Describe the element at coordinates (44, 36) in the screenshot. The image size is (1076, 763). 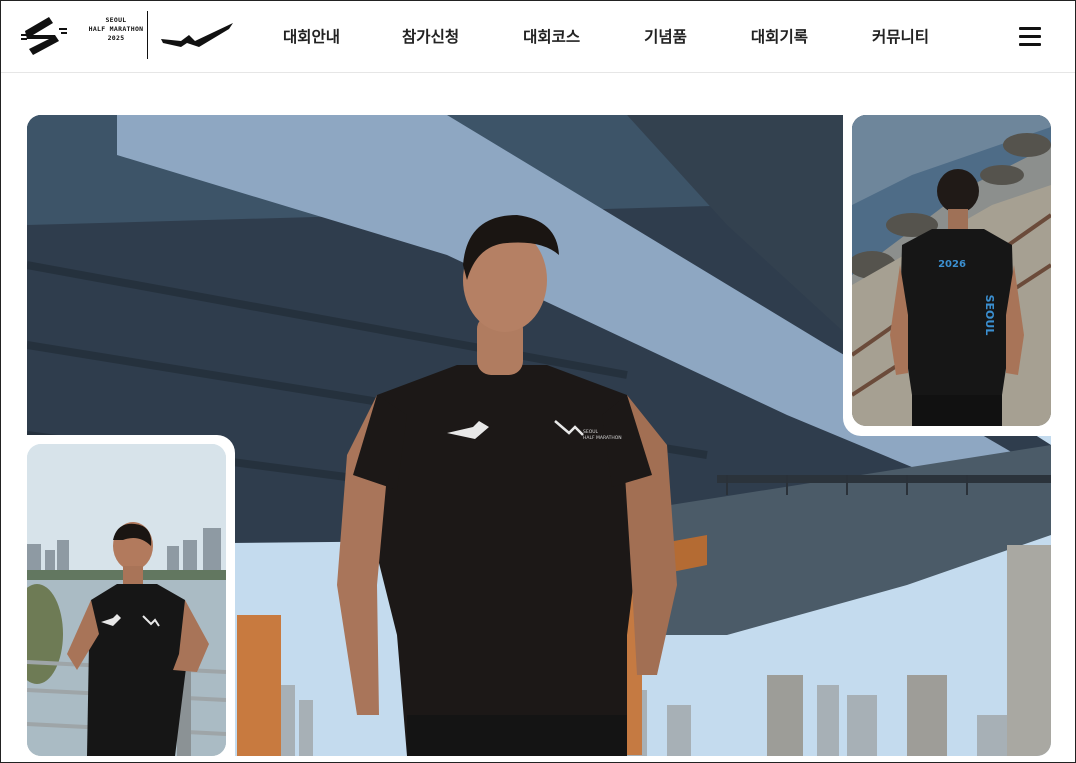
I see `marathon-logo-mark-icon` at that location.